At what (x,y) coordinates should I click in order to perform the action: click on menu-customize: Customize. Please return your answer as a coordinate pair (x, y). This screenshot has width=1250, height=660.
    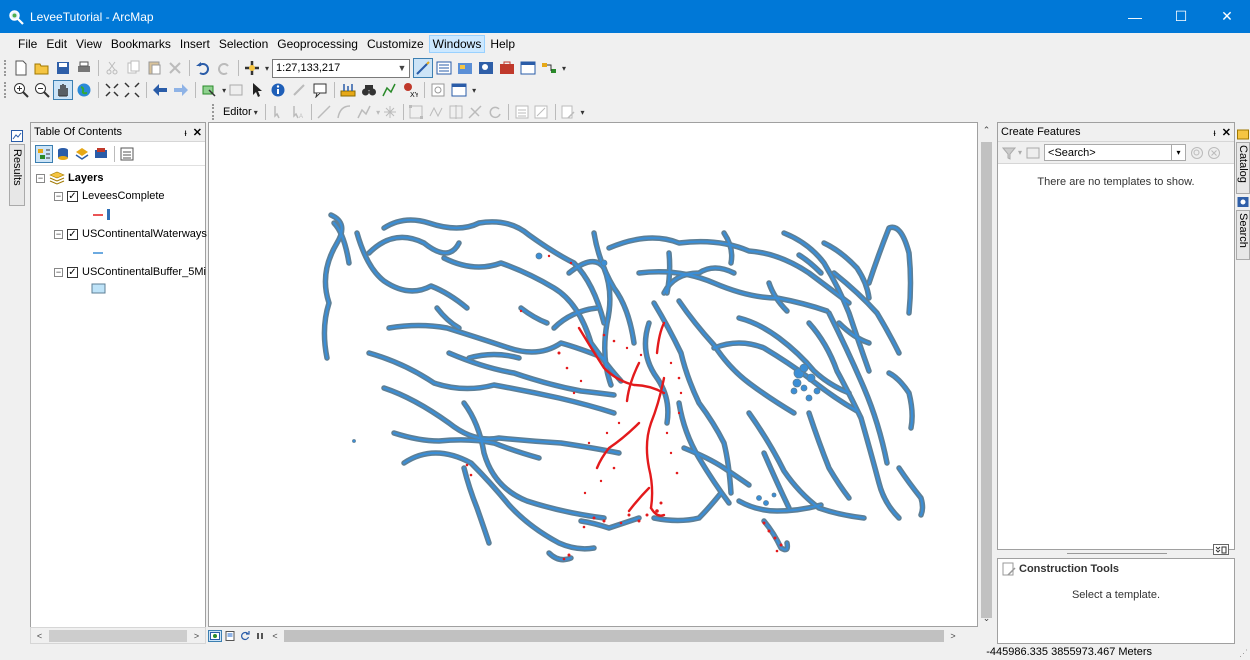
    Looking at the image, I should click on (395, 44).